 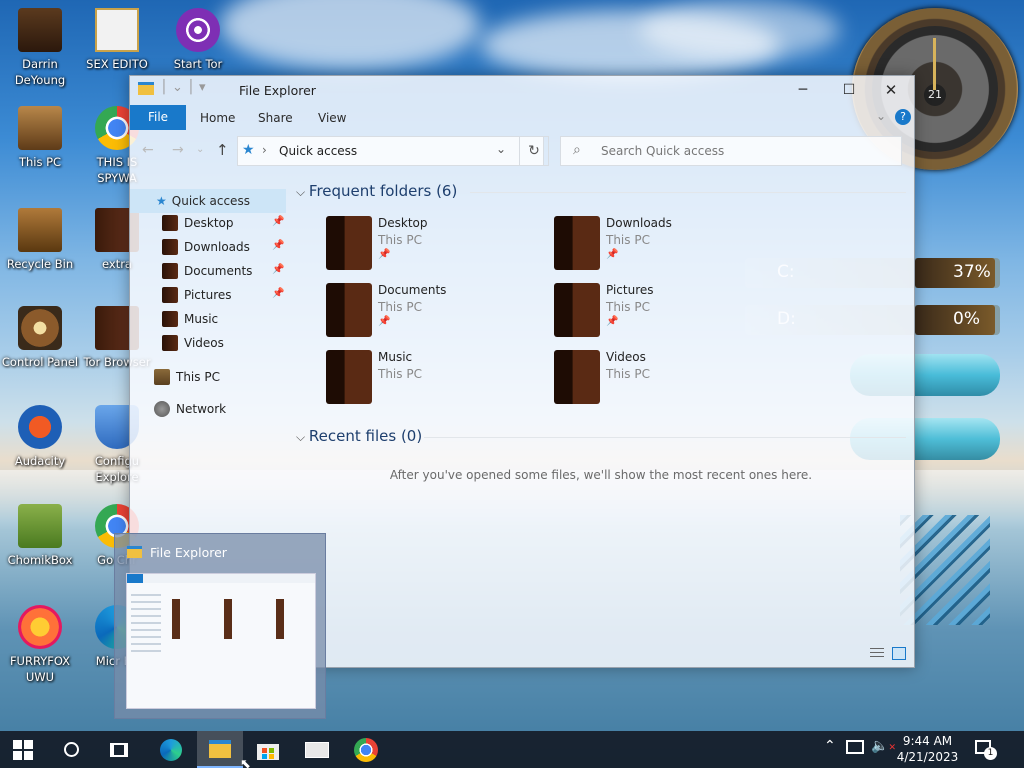 I want to click on help-icon: ?, so click(x=903, y=117).